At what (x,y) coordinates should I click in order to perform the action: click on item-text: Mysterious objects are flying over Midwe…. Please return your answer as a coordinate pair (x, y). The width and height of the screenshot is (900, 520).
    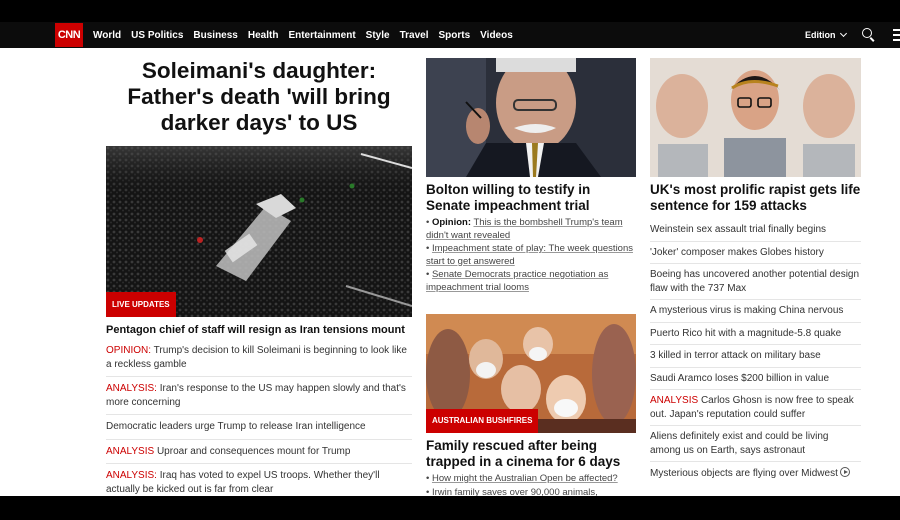
    Looking at the image, I should click on (744, 473).